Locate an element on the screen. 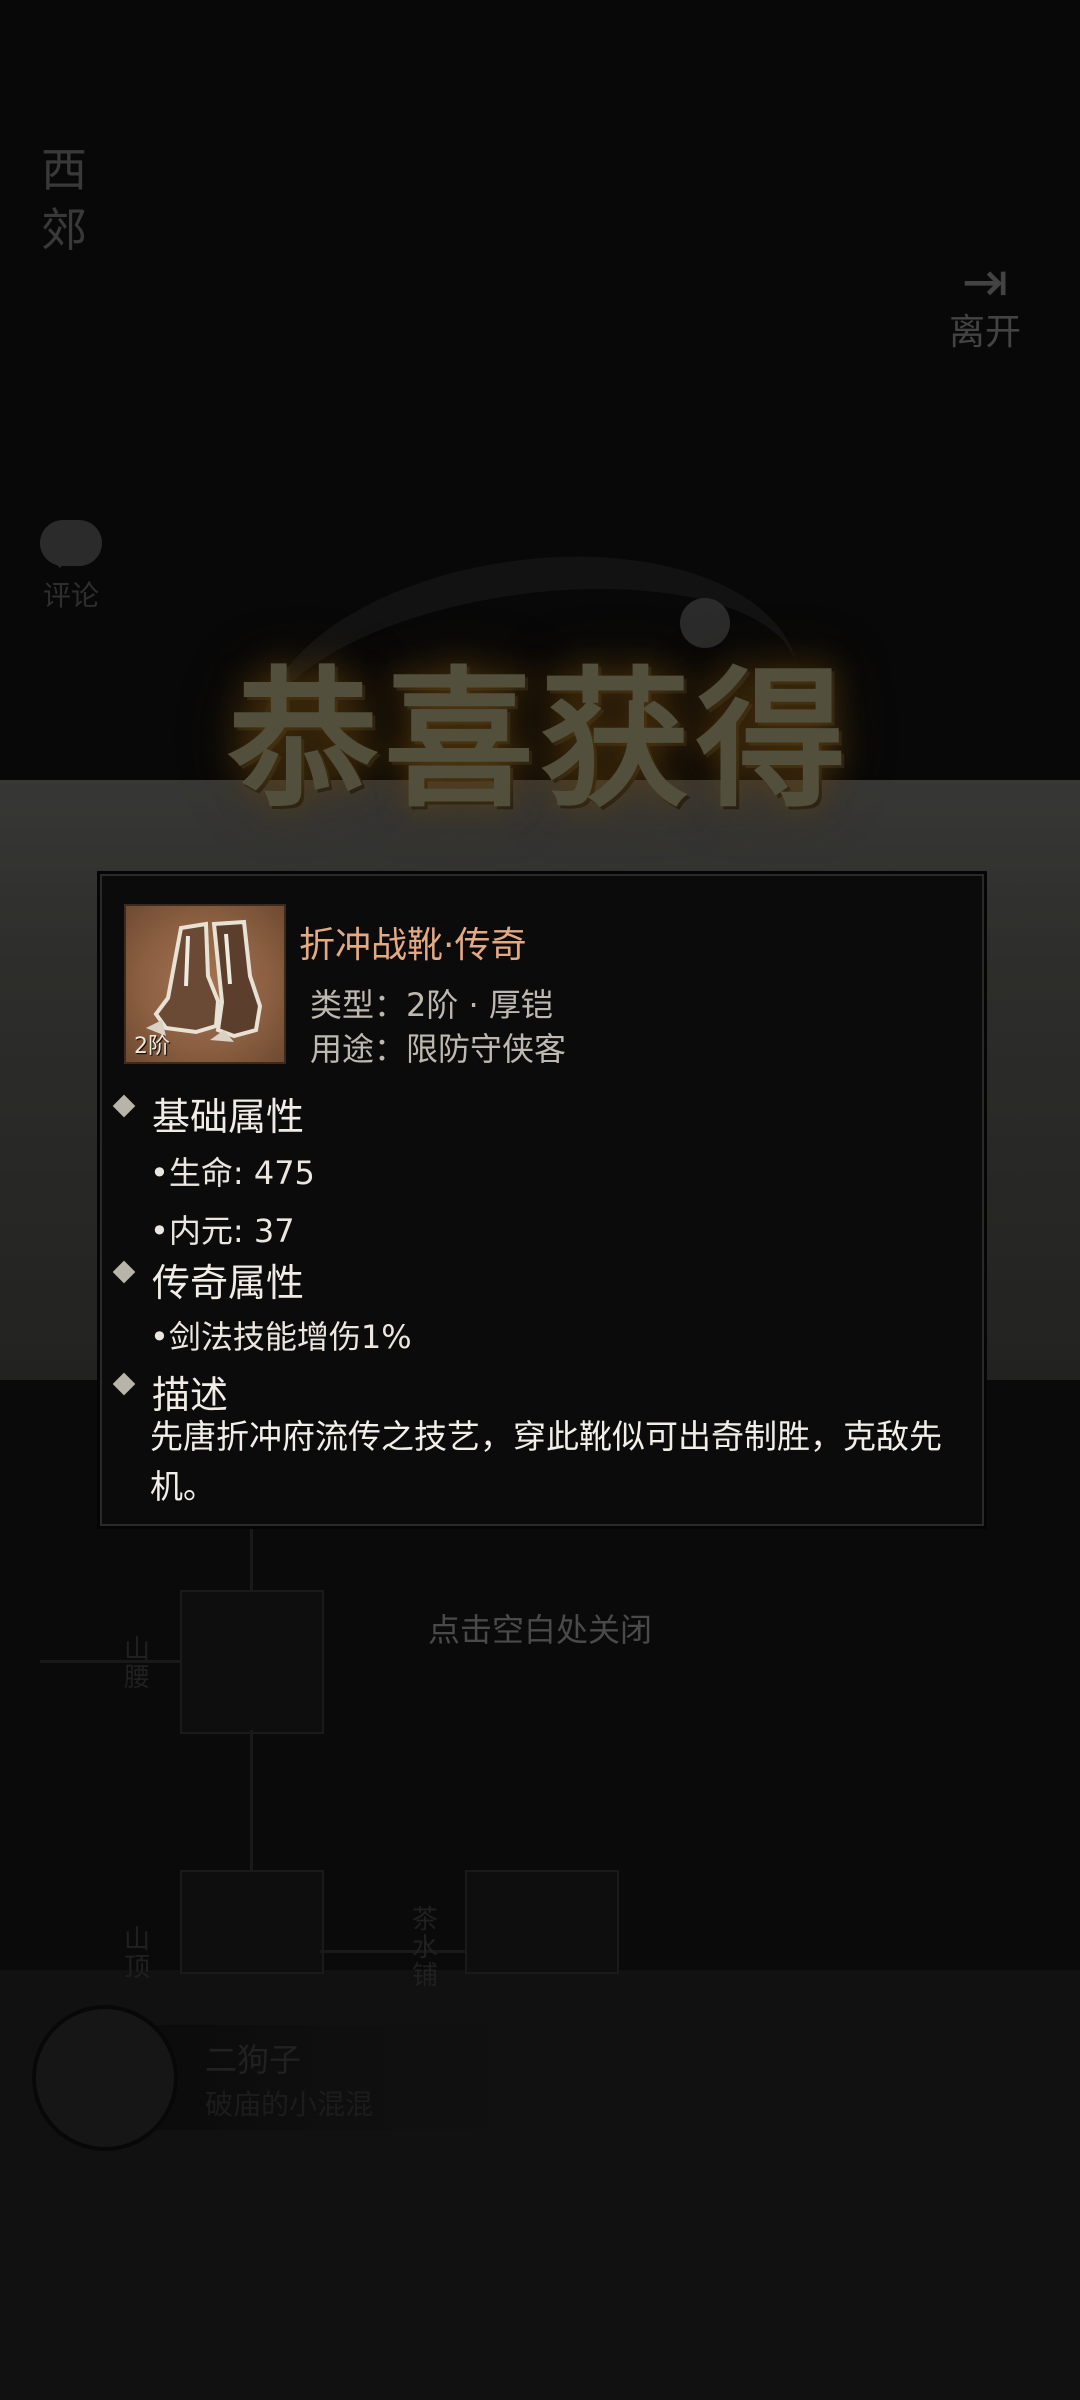 This screenshot has width=1080, height=2400. close-hint: 点击空白处关闭 is located at coordinates (540, 1628).